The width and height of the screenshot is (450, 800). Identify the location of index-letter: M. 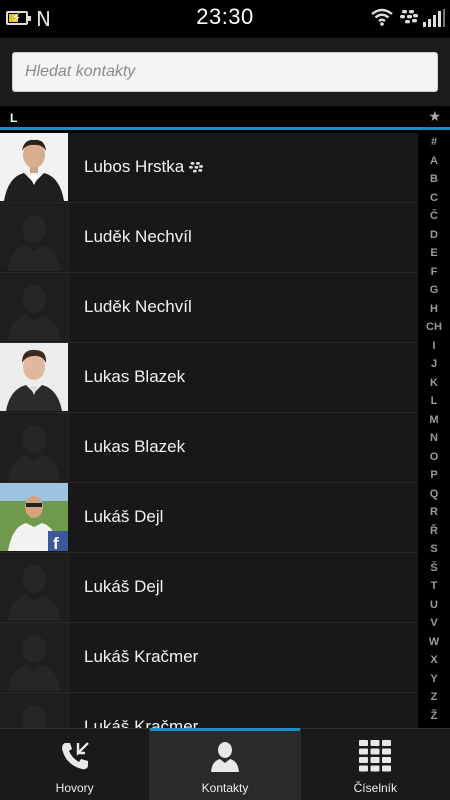
(434, 420).